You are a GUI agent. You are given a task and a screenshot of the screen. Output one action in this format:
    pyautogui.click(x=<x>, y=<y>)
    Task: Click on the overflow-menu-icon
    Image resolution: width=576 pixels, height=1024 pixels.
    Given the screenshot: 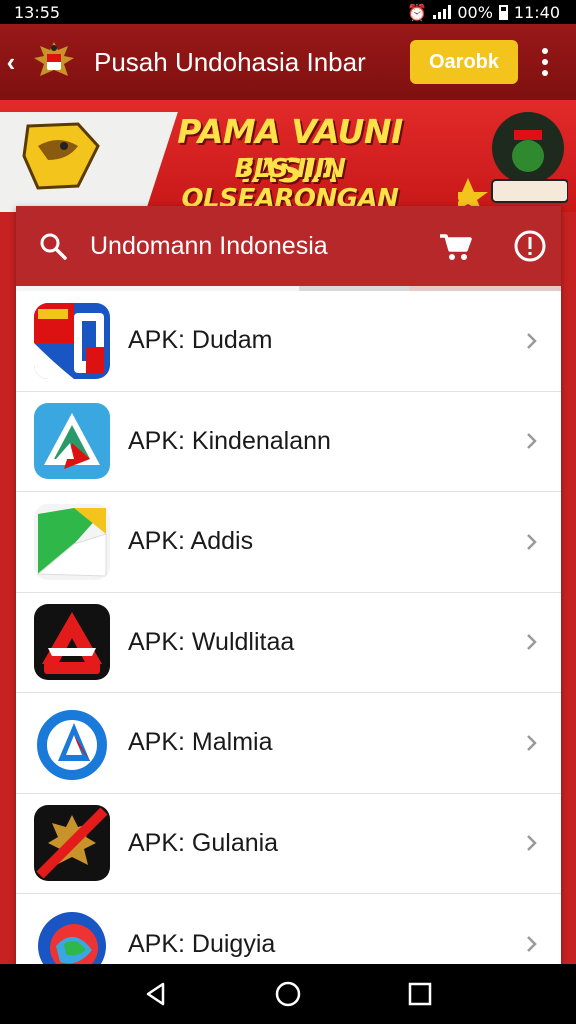 What is the action you would take?
    pyautogui.click(x=545, y=62)
    